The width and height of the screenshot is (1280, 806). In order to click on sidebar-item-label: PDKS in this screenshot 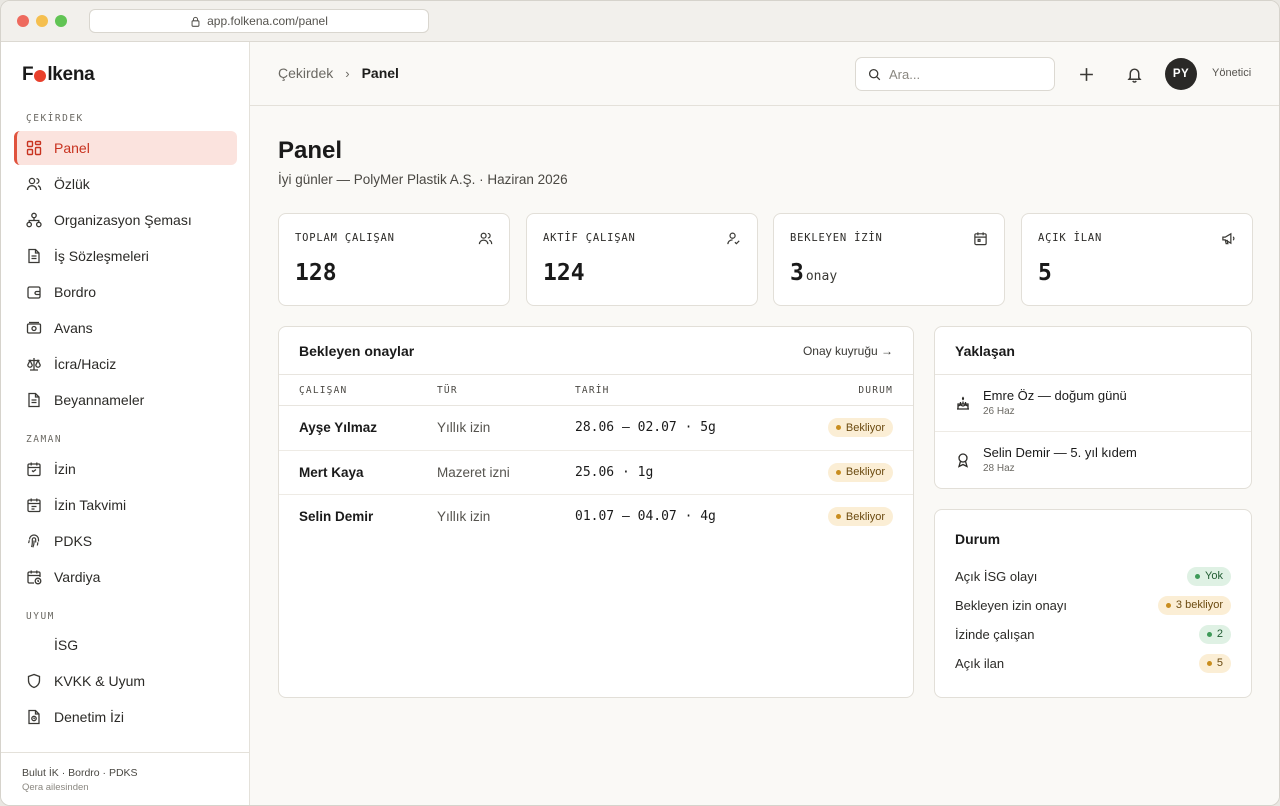, I will do `click(73, 541)`.